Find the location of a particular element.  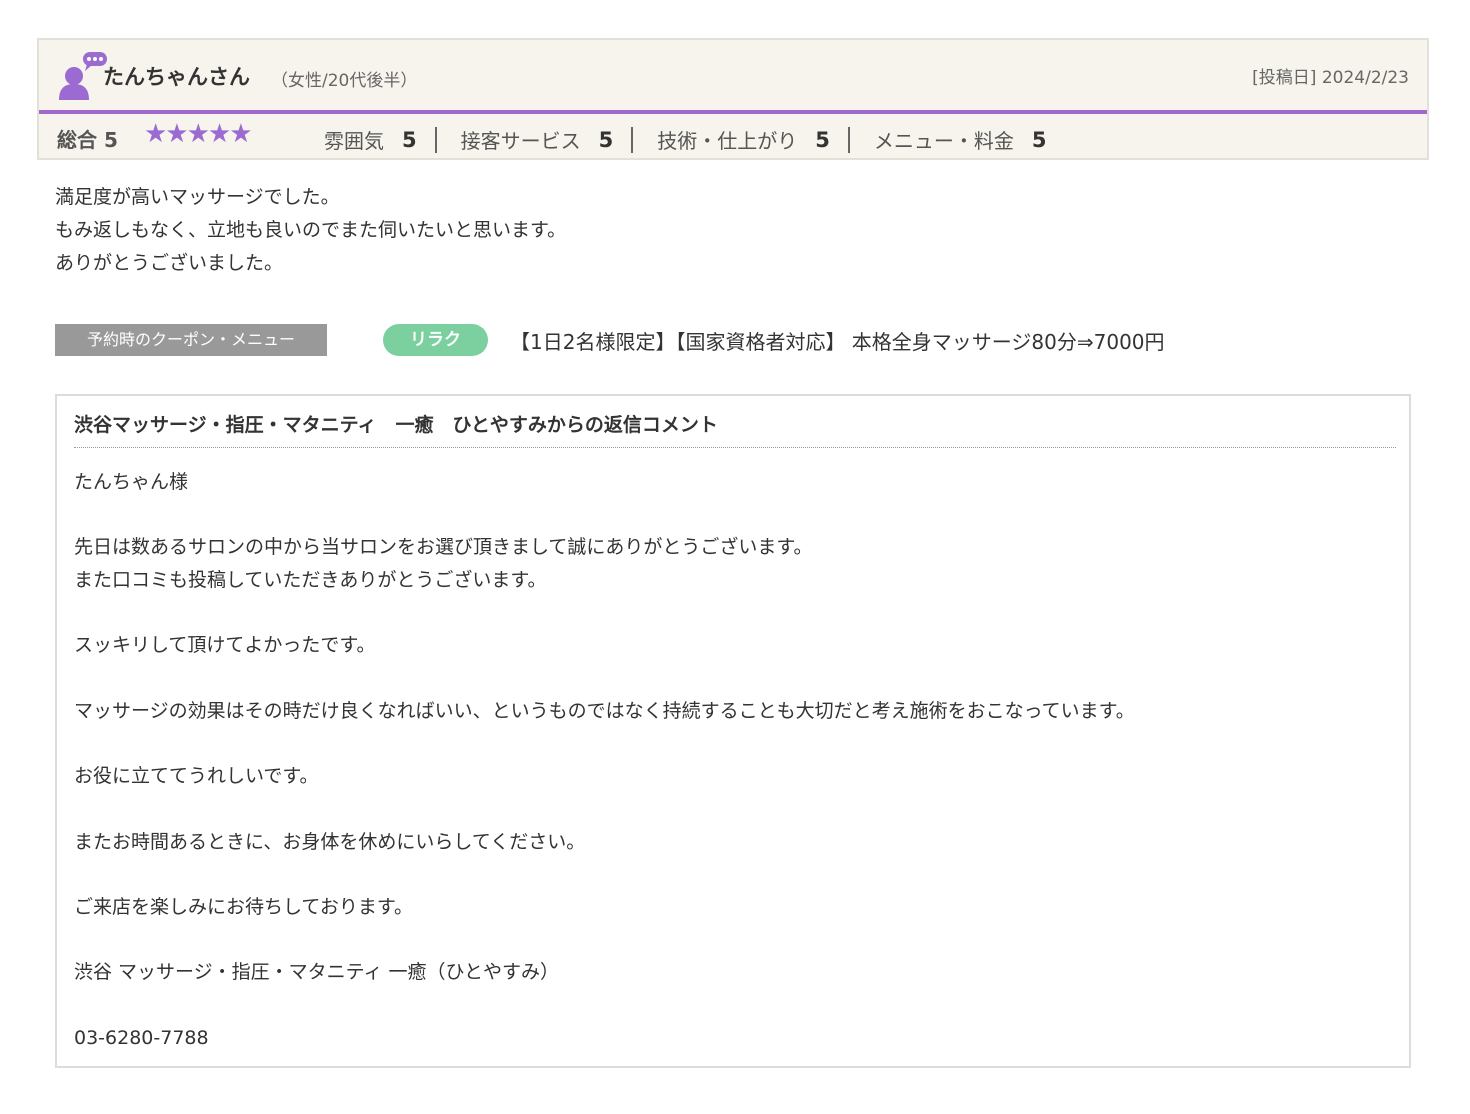

reviewer-avatar-icon is located at coordinates (83, 76).